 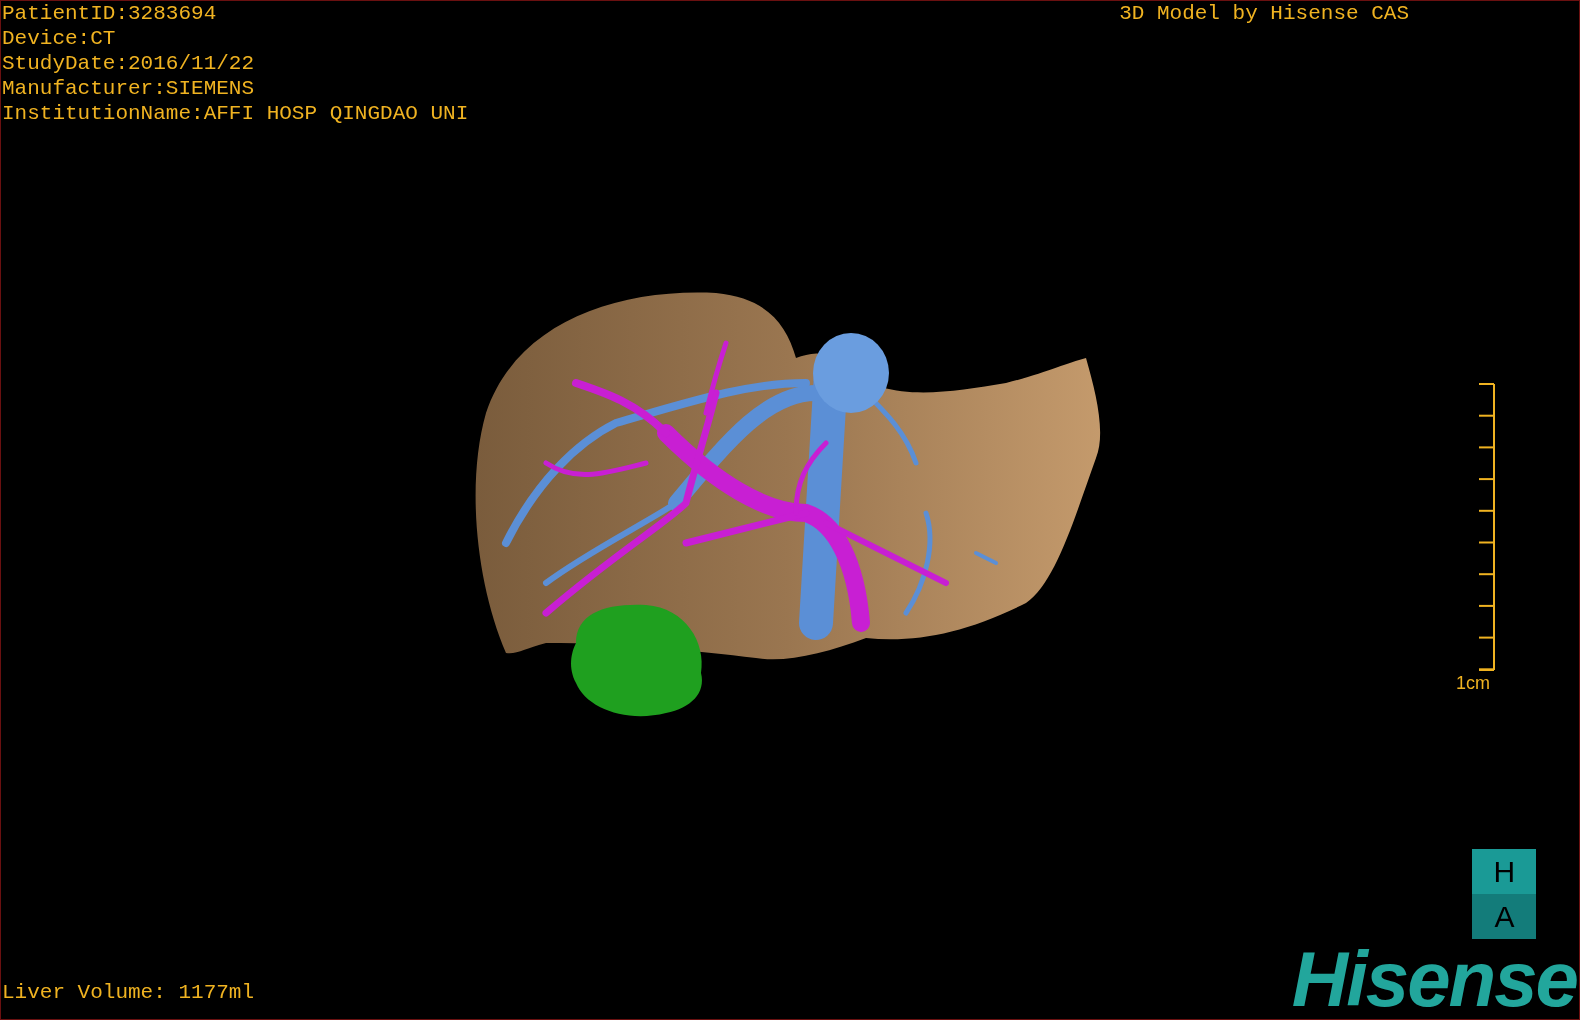 What do you see at coordinates (129, 88) in the screenshot?
I see `study-info-line: Manufacturer:SIEMENS` at bounding box center [129, 88].